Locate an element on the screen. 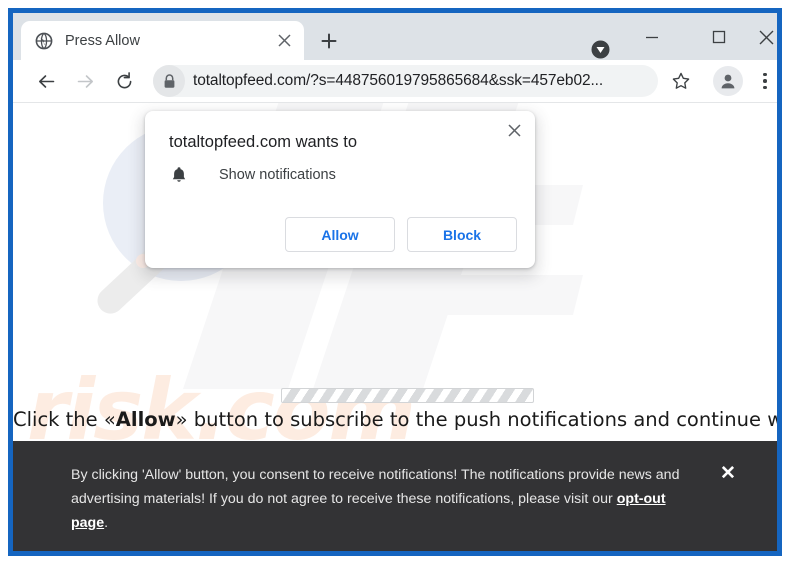 This screenshot has width=790, height=564. three-dot-menu-icon is located at coordinates (765, 81).